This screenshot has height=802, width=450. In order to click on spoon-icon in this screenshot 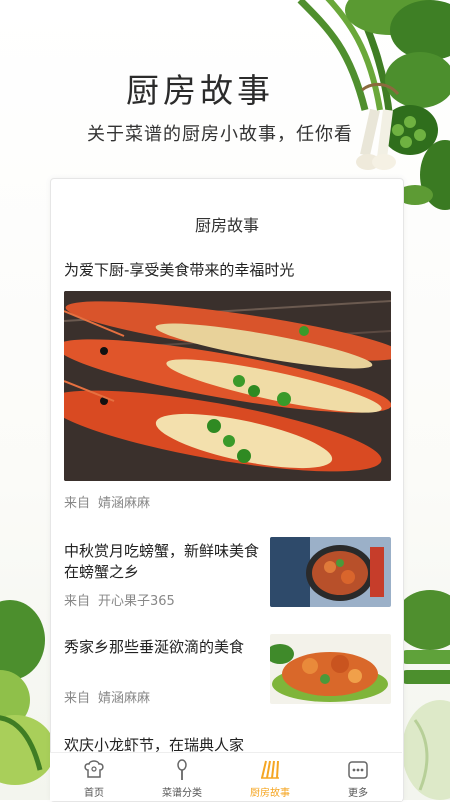, I will do `click(182, 769)`.